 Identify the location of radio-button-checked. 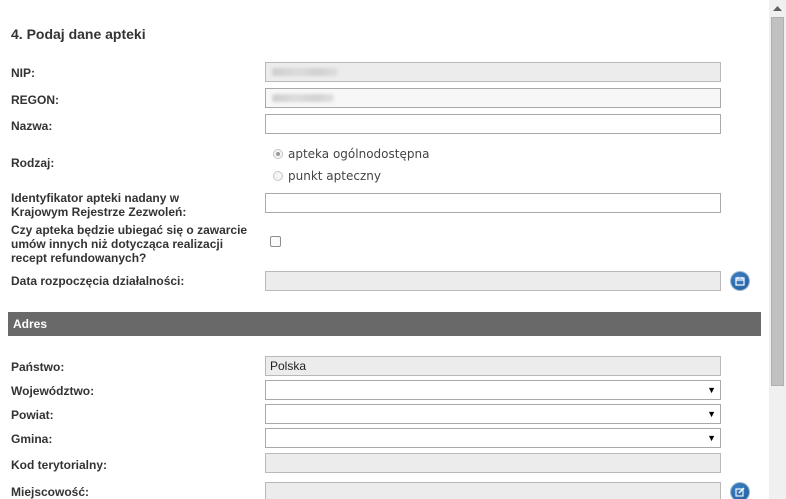
(278, 154).